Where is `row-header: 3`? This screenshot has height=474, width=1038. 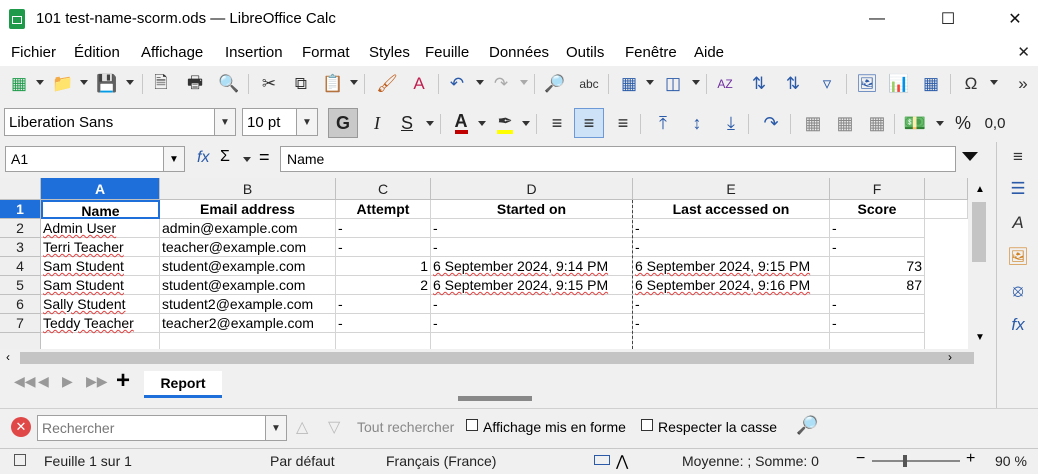
row-header: 3 is located at coordinates (20, 247).